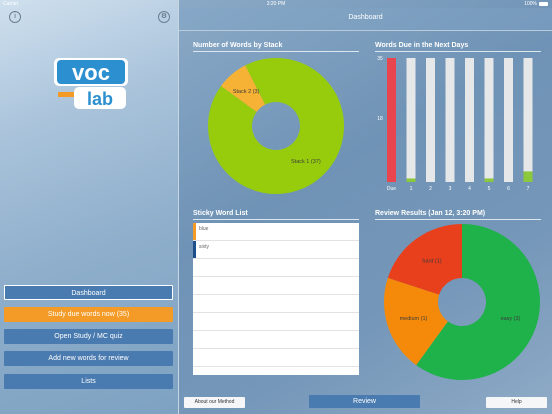  I want to click on add-new-words-button: Add new words for review, so click(88, 358).